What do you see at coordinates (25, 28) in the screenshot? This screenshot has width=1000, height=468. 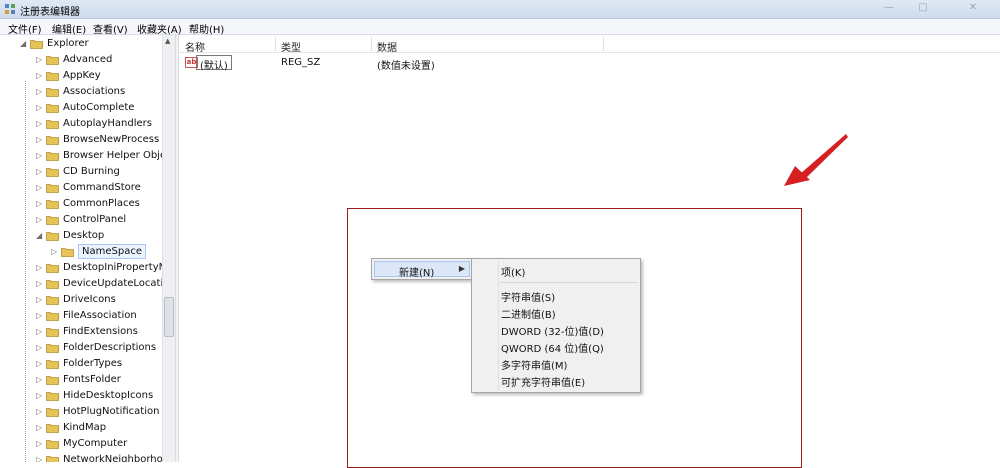 I see `menu-file: 文件(F)` at bounding box center [25, 28].